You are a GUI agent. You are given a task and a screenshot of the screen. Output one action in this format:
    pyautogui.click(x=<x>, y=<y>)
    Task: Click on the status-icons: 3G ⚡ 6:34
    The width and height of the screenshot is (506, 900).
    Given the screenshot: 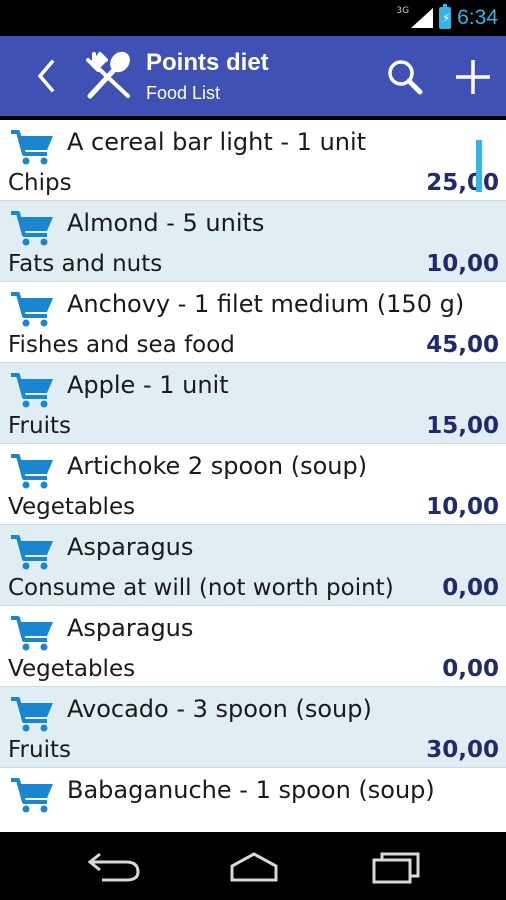 What is the action you would take?
    pyautogui.click(x=447, y=18)
    